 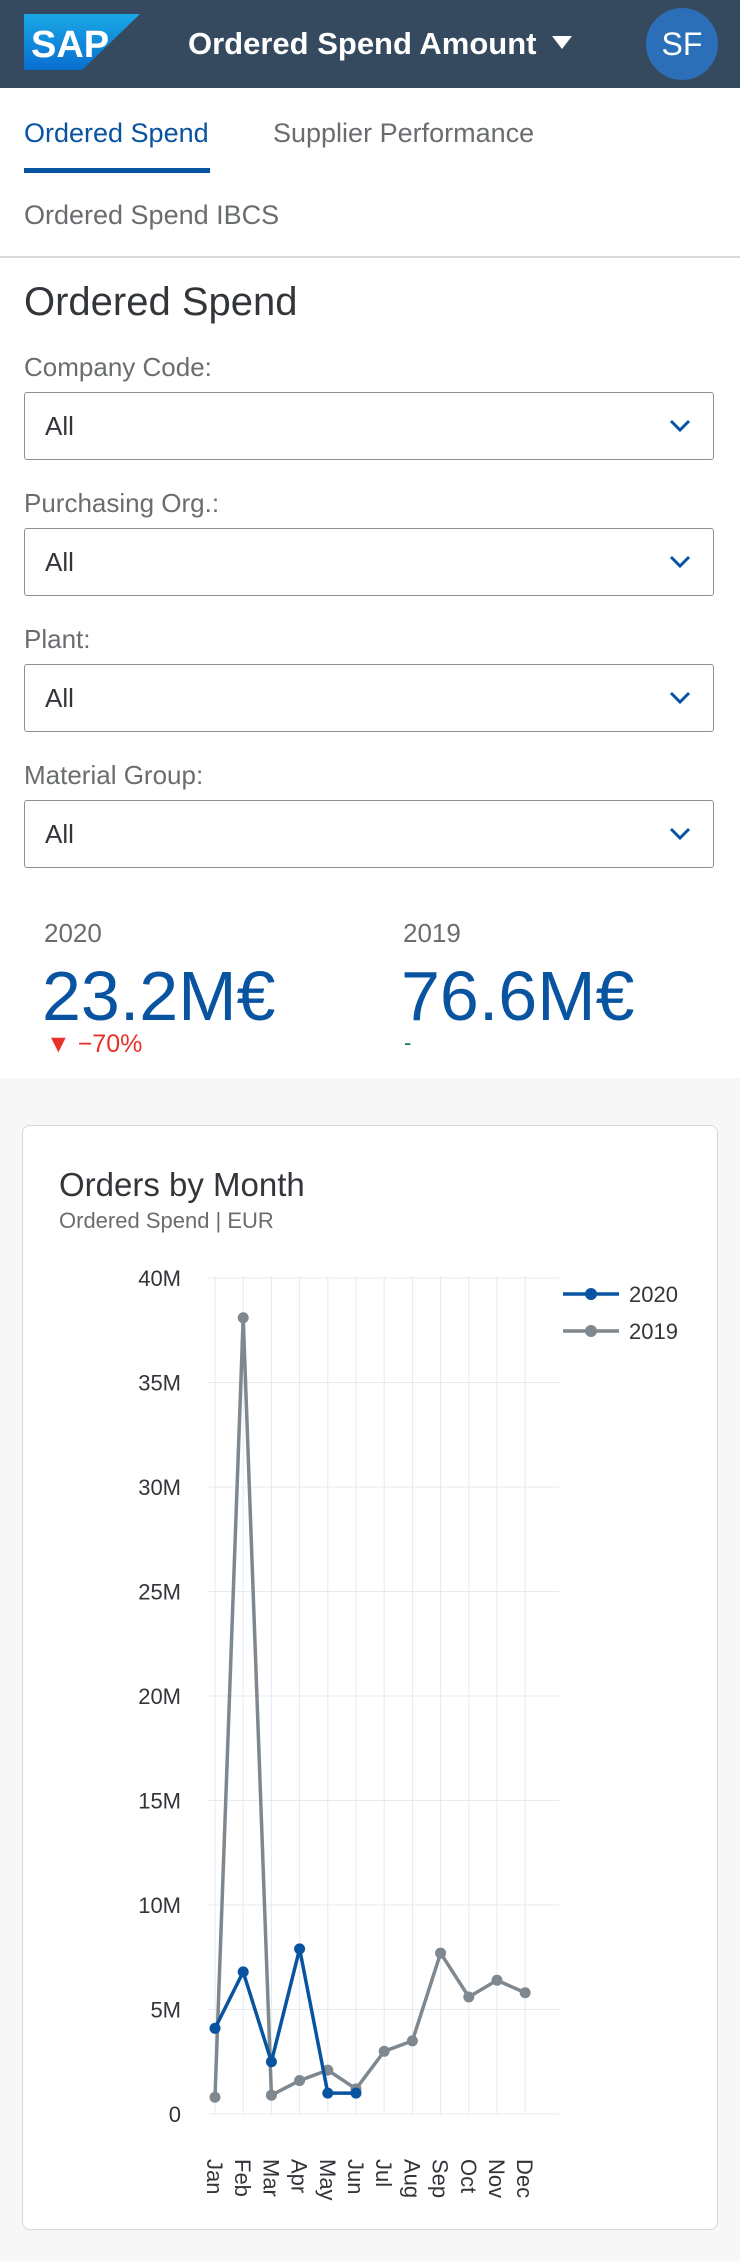 What do you see at coordinates (165, 2010) in the screenshot?
I see `y-tick-label: 5M` at bounding box center [165, 2010].